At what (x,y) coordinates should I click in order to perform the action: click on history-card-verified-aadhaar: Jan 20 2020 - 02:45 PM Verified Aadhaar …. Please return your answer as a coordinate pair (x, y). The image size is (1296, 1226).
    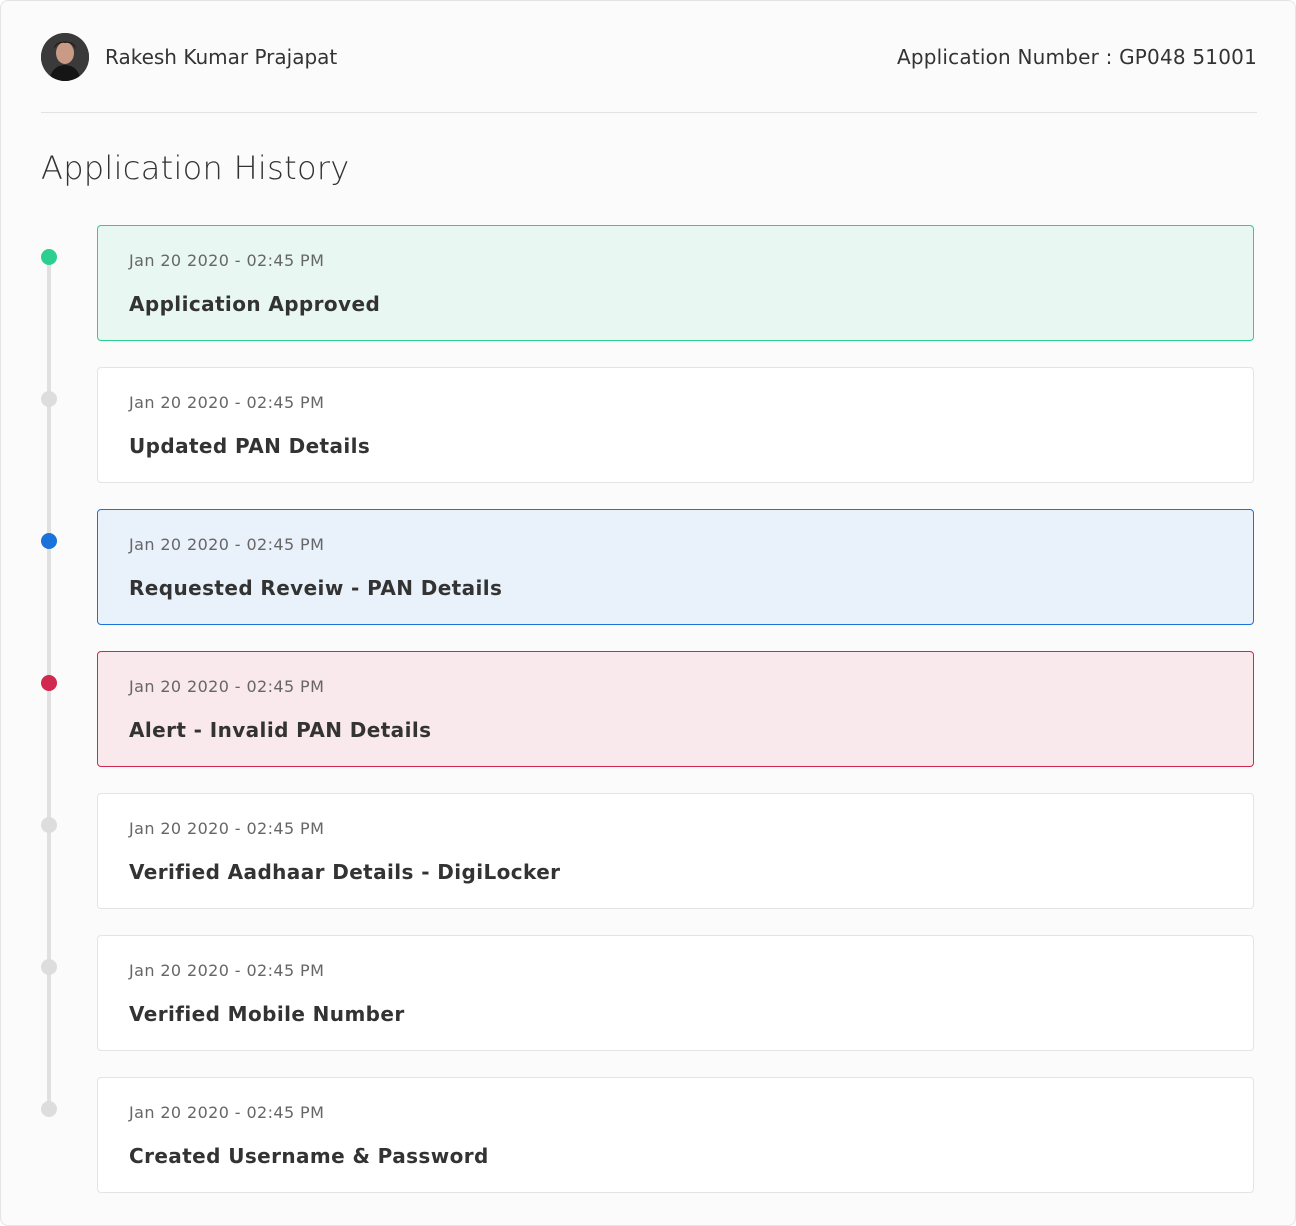
    Looking at the image, I should click on (675, 851).